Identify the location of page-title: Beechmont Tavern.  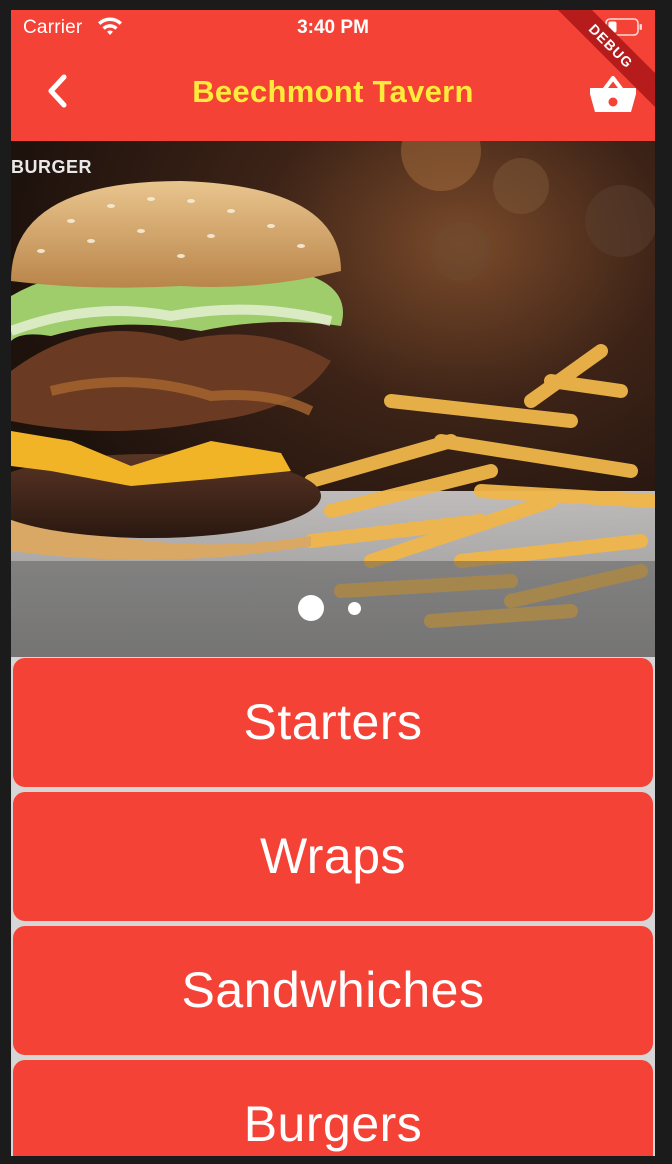
(333, 91).